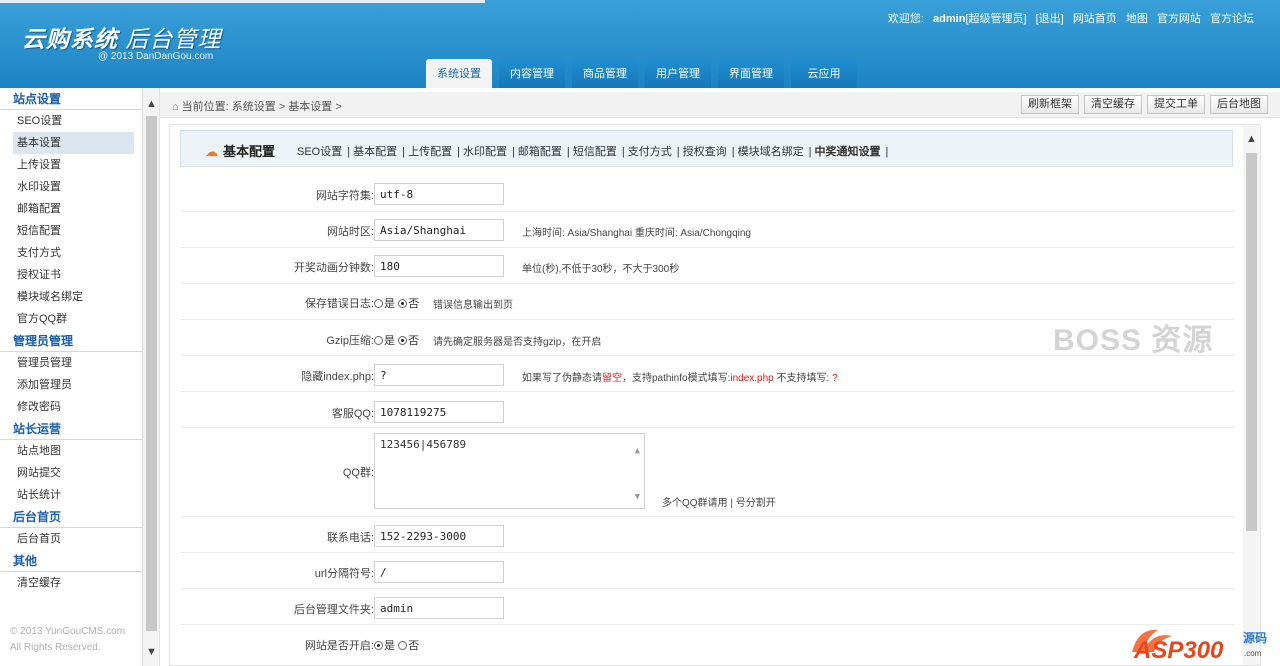 The image size is (1280, 666). I want to click on sidebar-group-admins: 管理员管理, so click(71, 341).